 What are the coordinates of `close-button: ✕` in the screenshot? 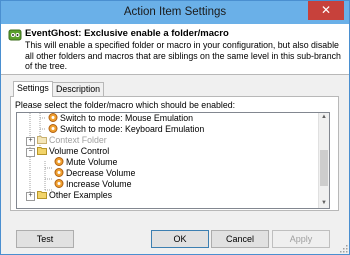 It's located at (326, 10).